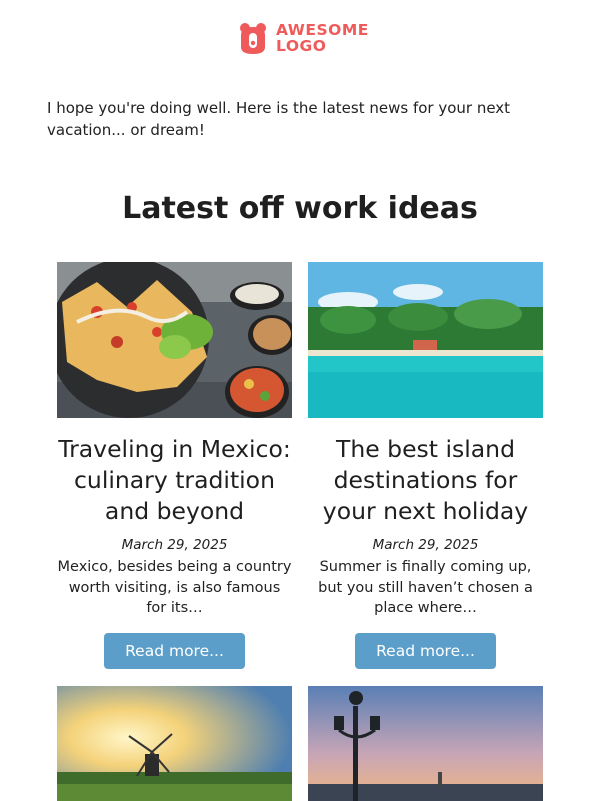 Image resolution: width=600 pixels, height=801 pixels. What do you see at coordinates (174, 743) in the screenshot?
I see `windmill-sunset-image` at bounding box center [174, 743].